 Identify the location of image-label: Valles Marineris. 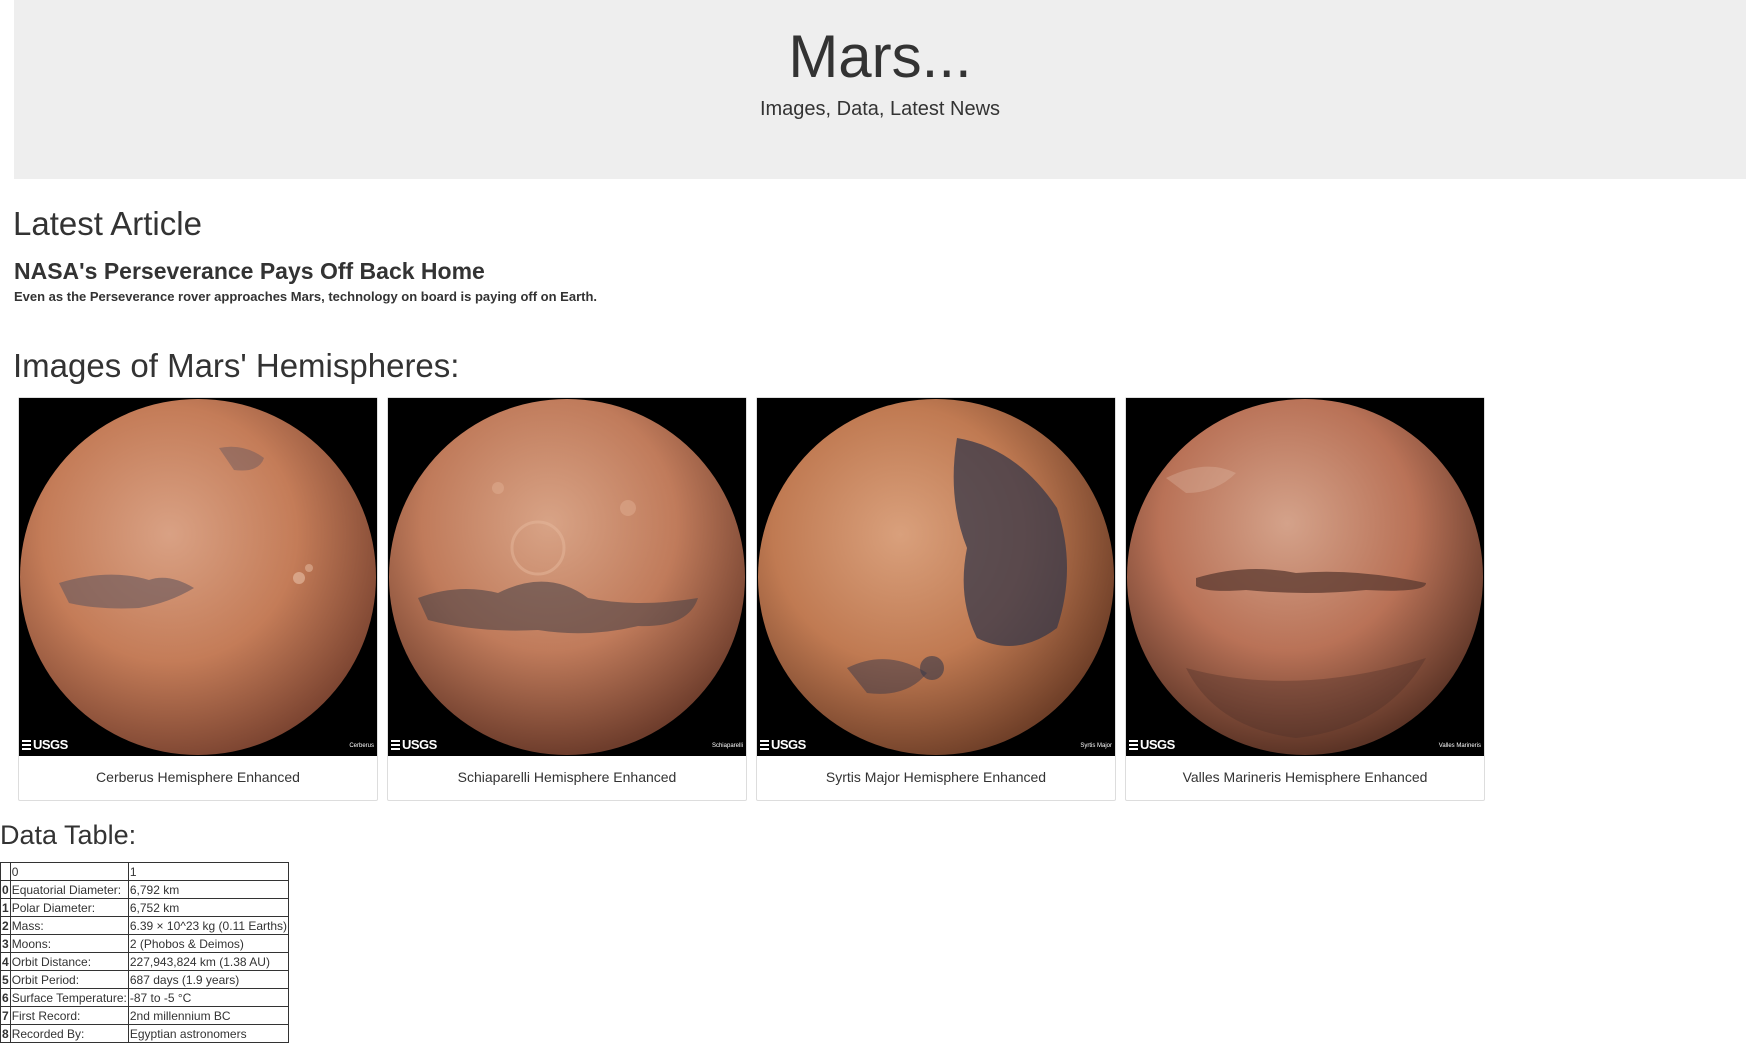
(1459, 746).